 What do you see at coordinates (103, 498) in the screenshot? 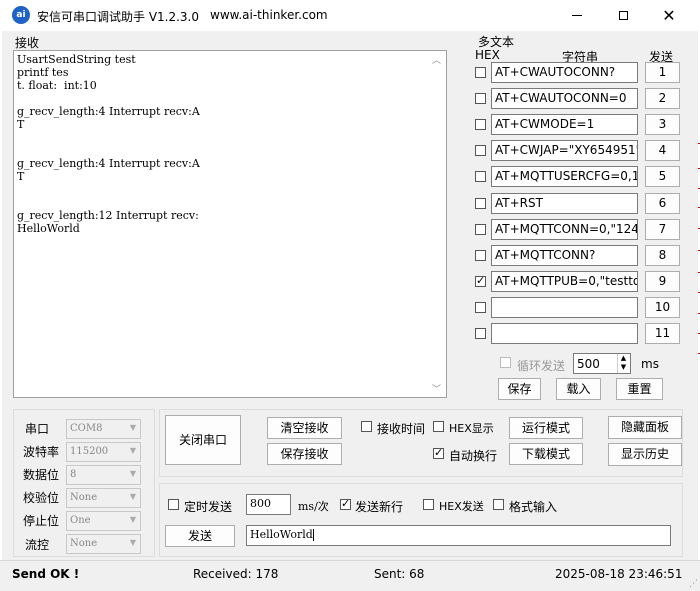
I see `parity-select: None ▼` at bounding box center [103, 498].